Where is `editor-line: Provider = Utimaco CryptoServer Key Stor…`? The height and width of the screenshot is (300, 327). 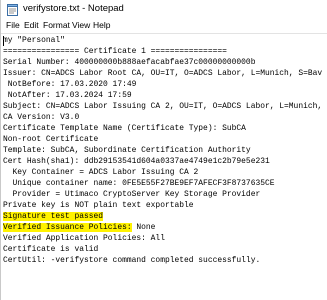 editor-line: Provider = Utimaco CryptoServer Key Stor… is located at coordinates (132, 194).